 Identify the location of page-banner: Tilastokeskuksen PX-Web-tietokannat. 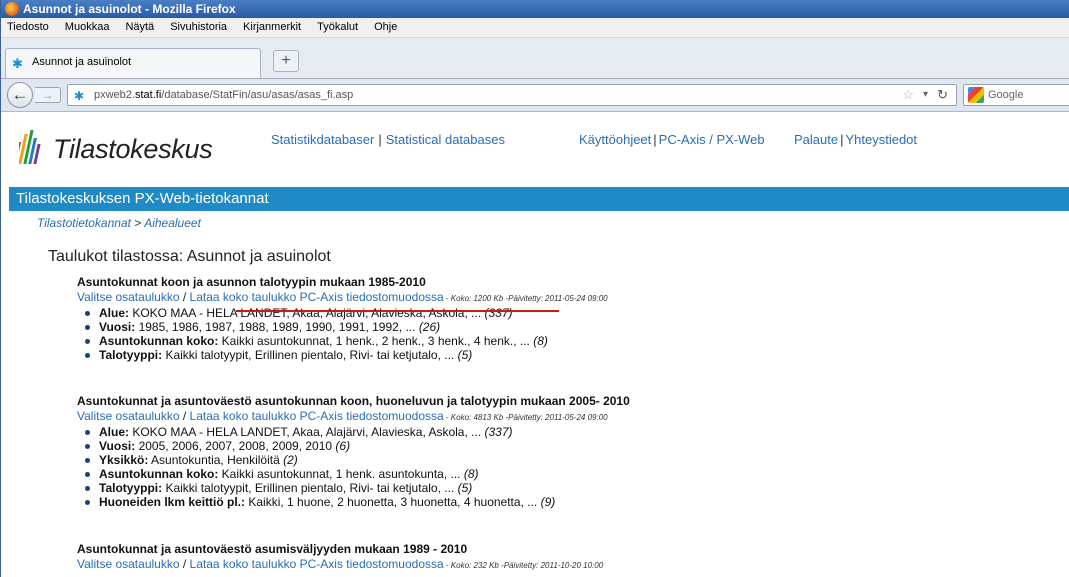
(539, 199).